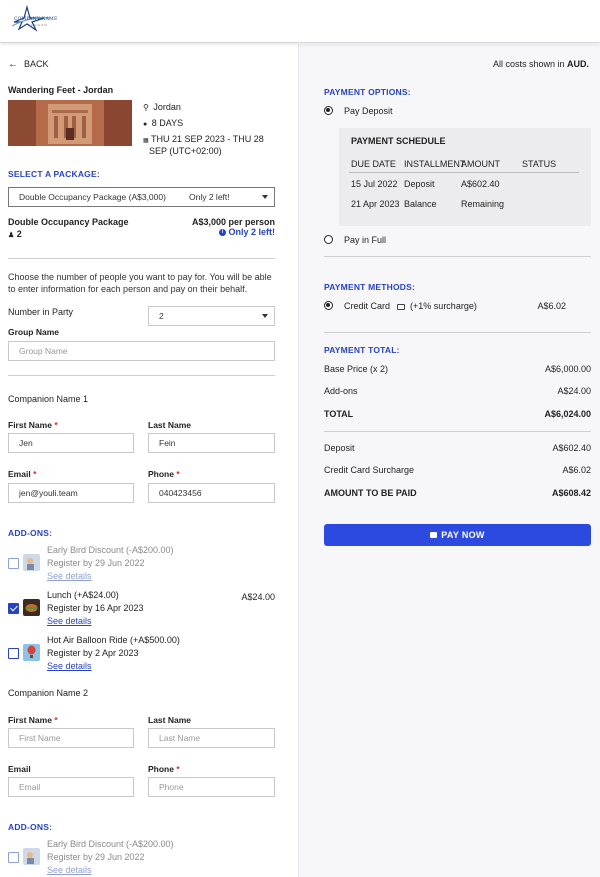  Describe the element at coordinates (328, 239) in the screenshot. I see `pay-in-full-radio` at that location.